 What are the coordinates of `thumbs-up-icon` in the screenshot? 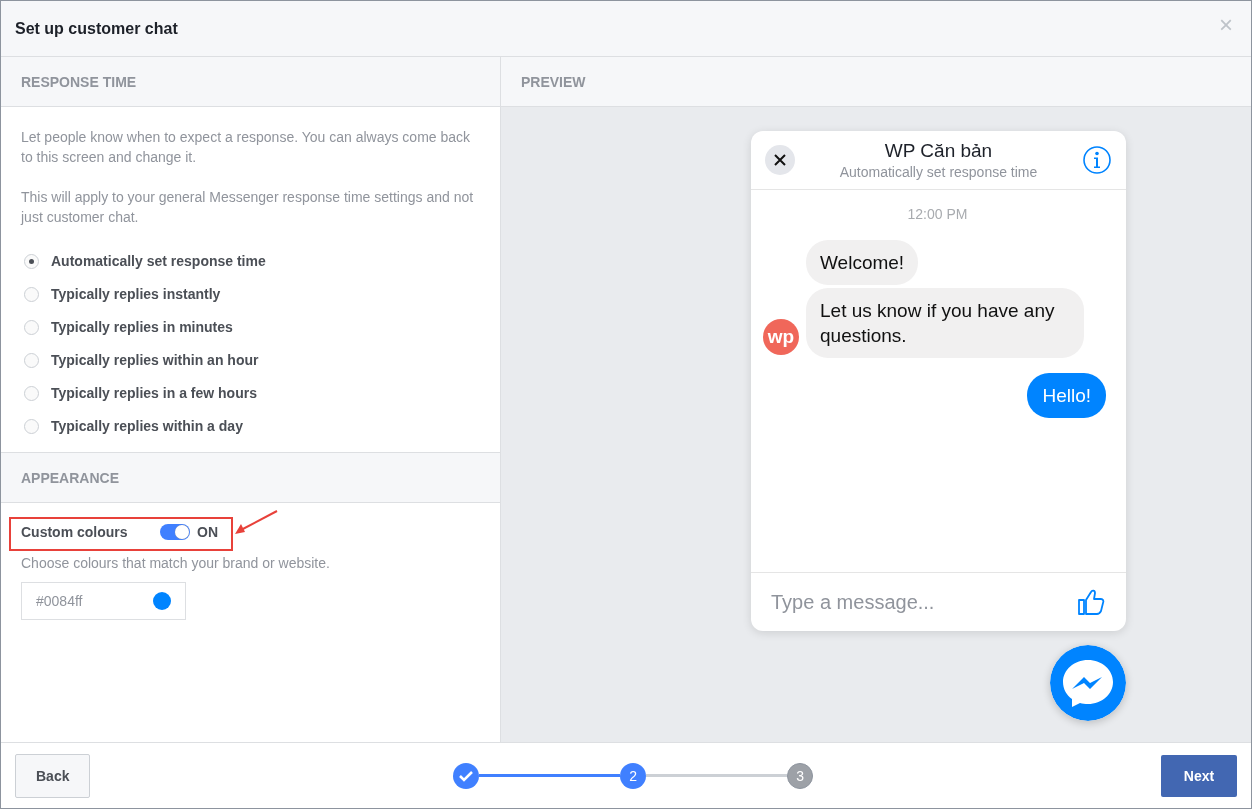 It's located at (1091, 602).